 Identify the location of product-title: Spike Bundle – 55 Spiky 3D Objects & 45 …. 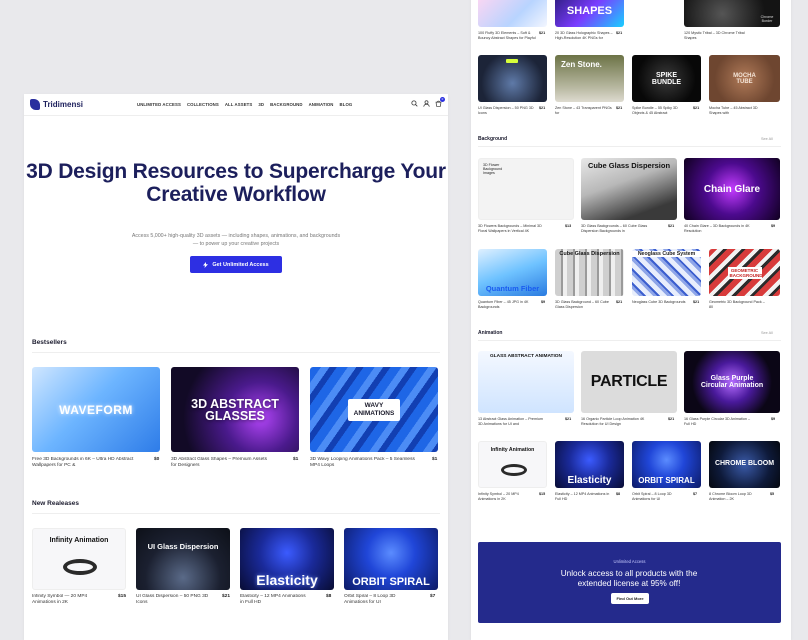
(655, 110).